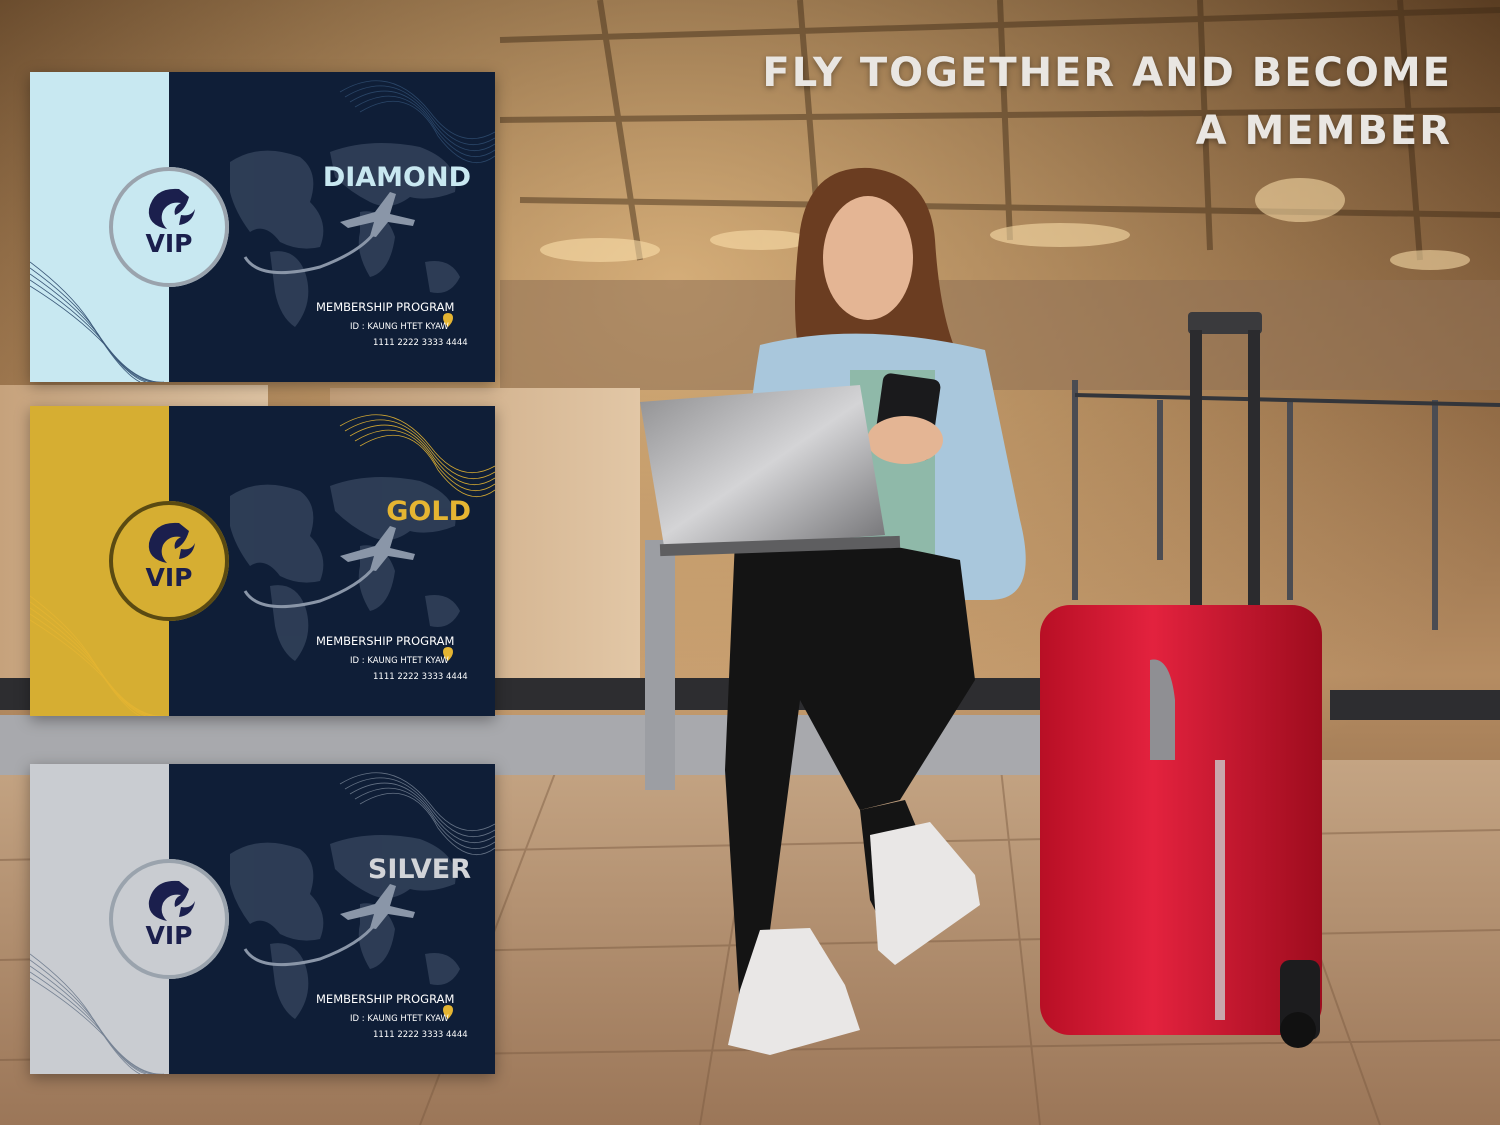  Describe the element at coordinates (1107, 73) in the screenshot. I see `headline-line-1: FLY TOGETHER AND BECOME` at that location.